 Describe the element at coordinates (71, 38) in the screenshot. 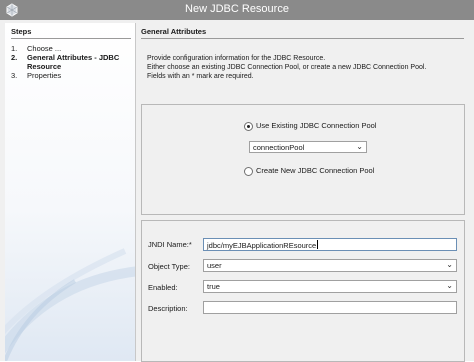

I see `steps-divider` at that location.